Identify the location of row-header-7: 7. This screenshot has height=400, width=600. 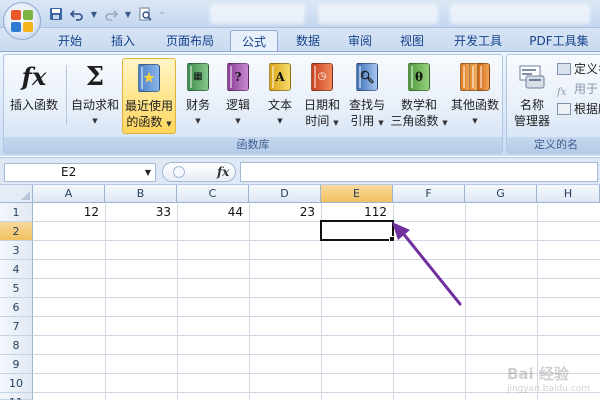
(16, 326).